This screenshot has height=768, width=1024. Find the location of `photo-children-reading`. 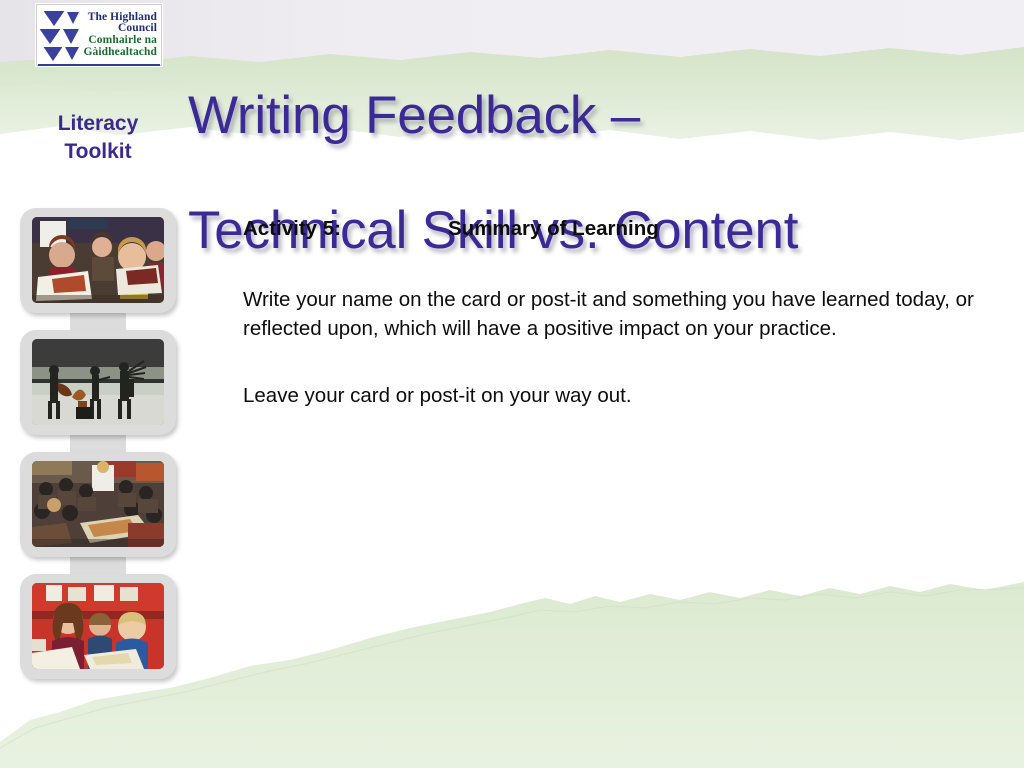

photo-children-reading is located at coordinates (98, 260).